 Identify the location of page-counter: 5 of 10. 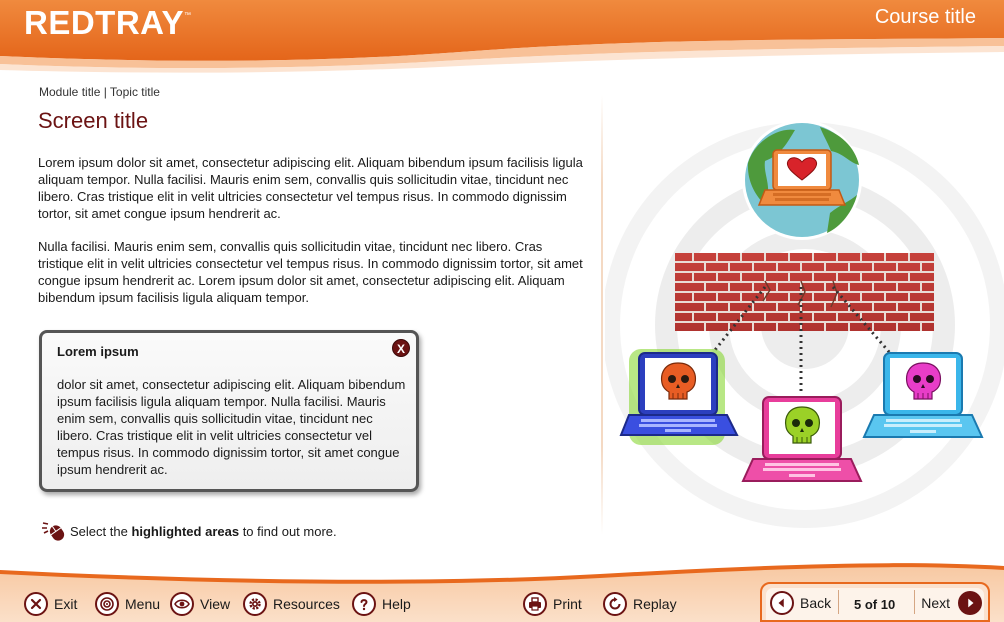
(875, 604).